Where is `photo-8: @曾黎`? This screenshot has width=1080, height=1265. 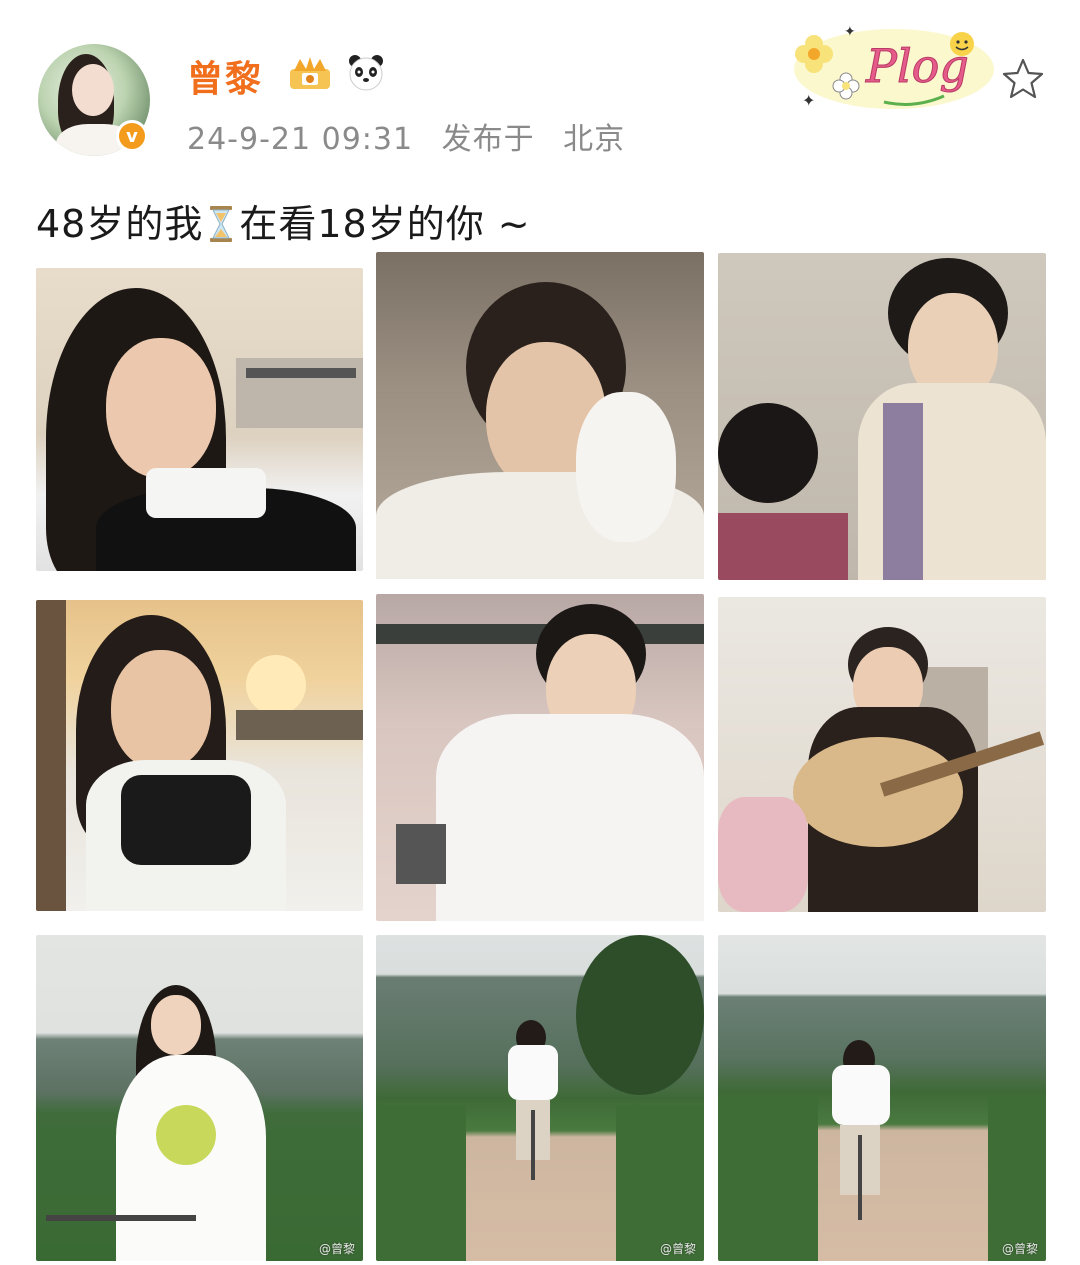 photo-8: @曾黎 is located at coordinates (540, 1098).